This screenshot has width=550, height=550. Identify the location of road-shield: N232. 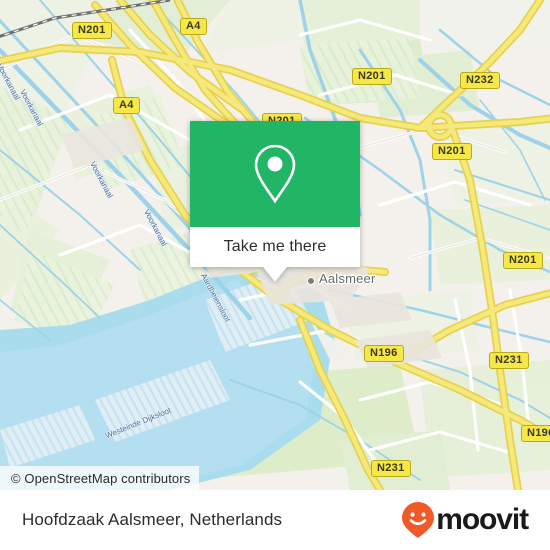
(480, 80).